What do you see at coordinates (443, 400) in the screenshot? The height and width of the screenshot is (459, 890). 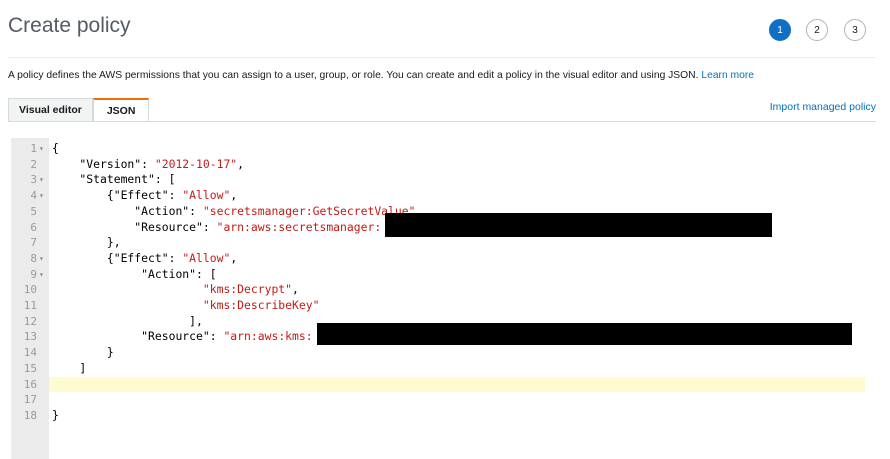 I see `code-line: 17` at bounding box center [443, 400].